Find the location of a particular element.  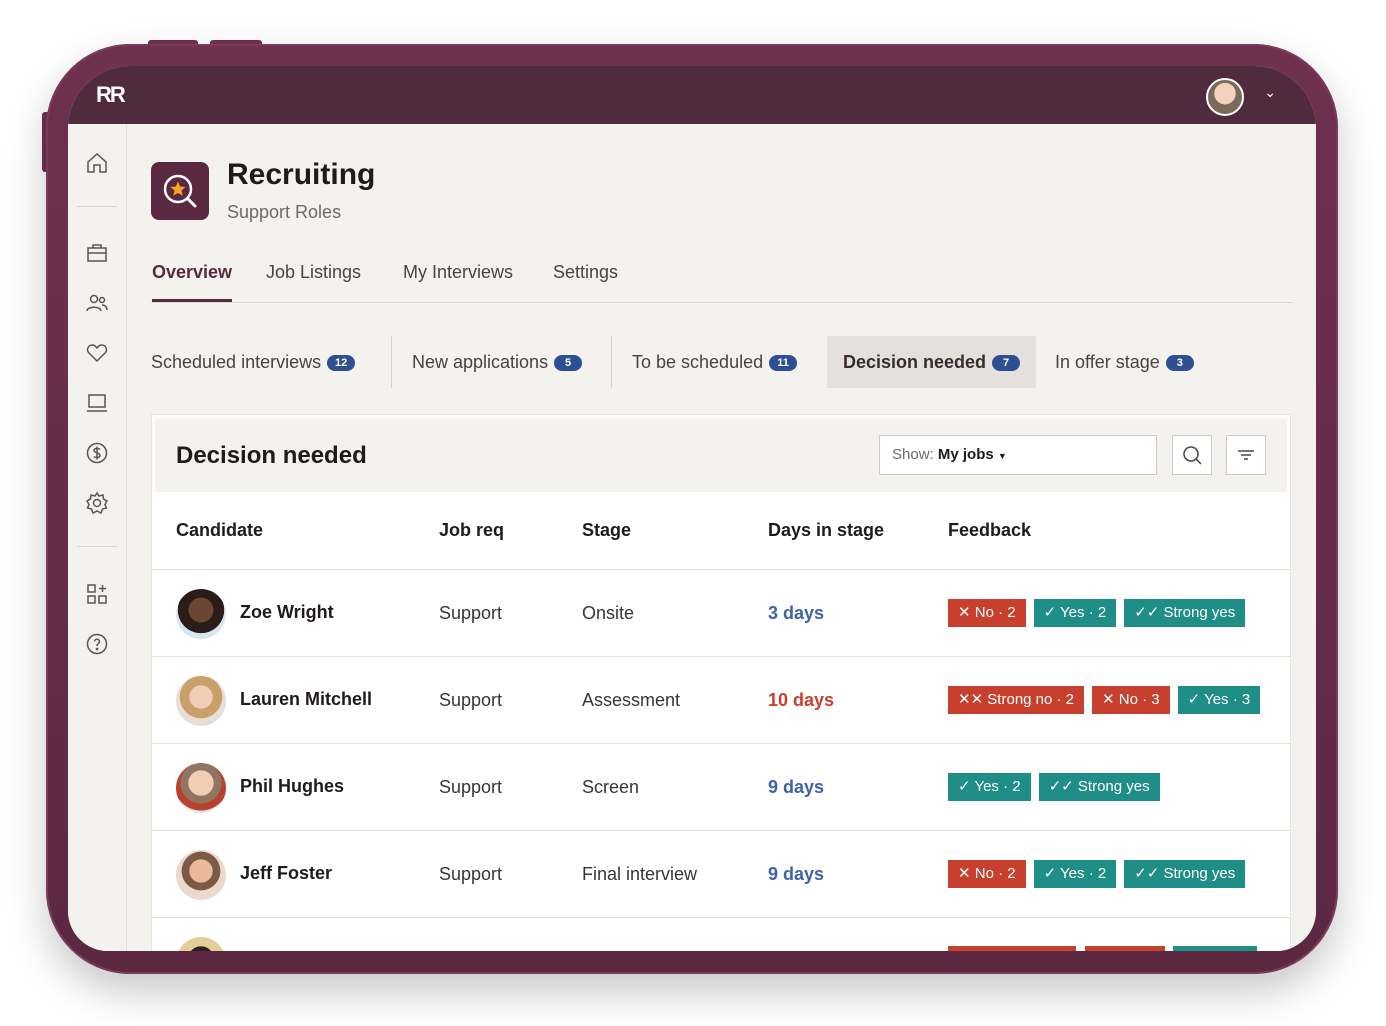

days-in-stage: 10 days is located at coordinates (801, 700).